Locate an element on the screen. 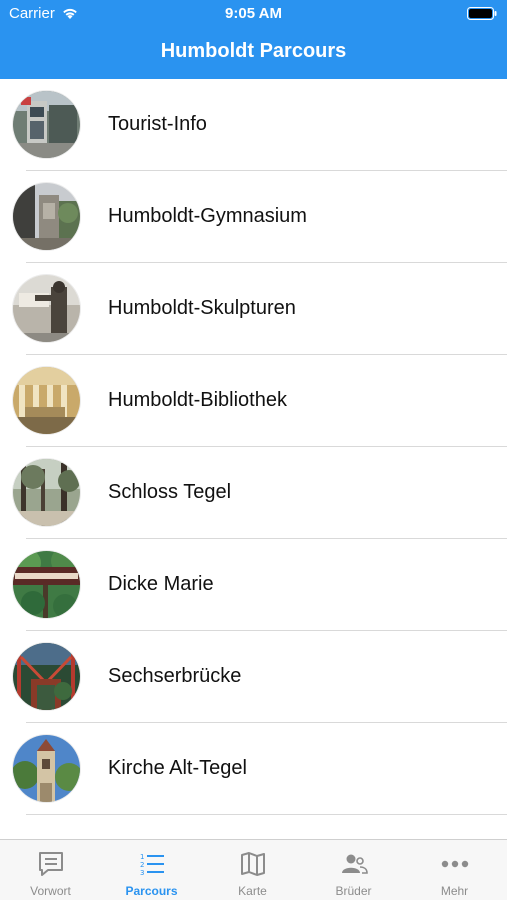 The image size is (507, 901). tab-mehr: Mehr is located at coordinates (454, 870).